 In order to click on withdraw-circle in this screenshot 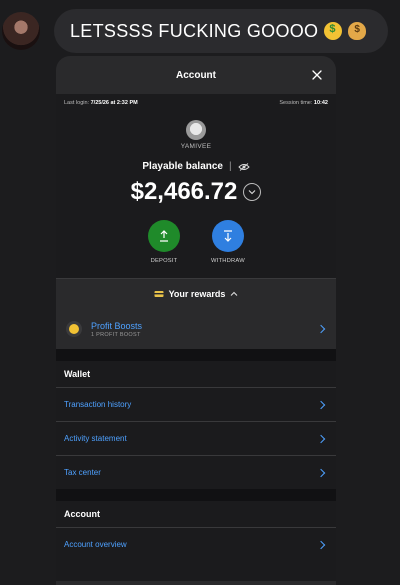, I will do `click(228, 236)`.